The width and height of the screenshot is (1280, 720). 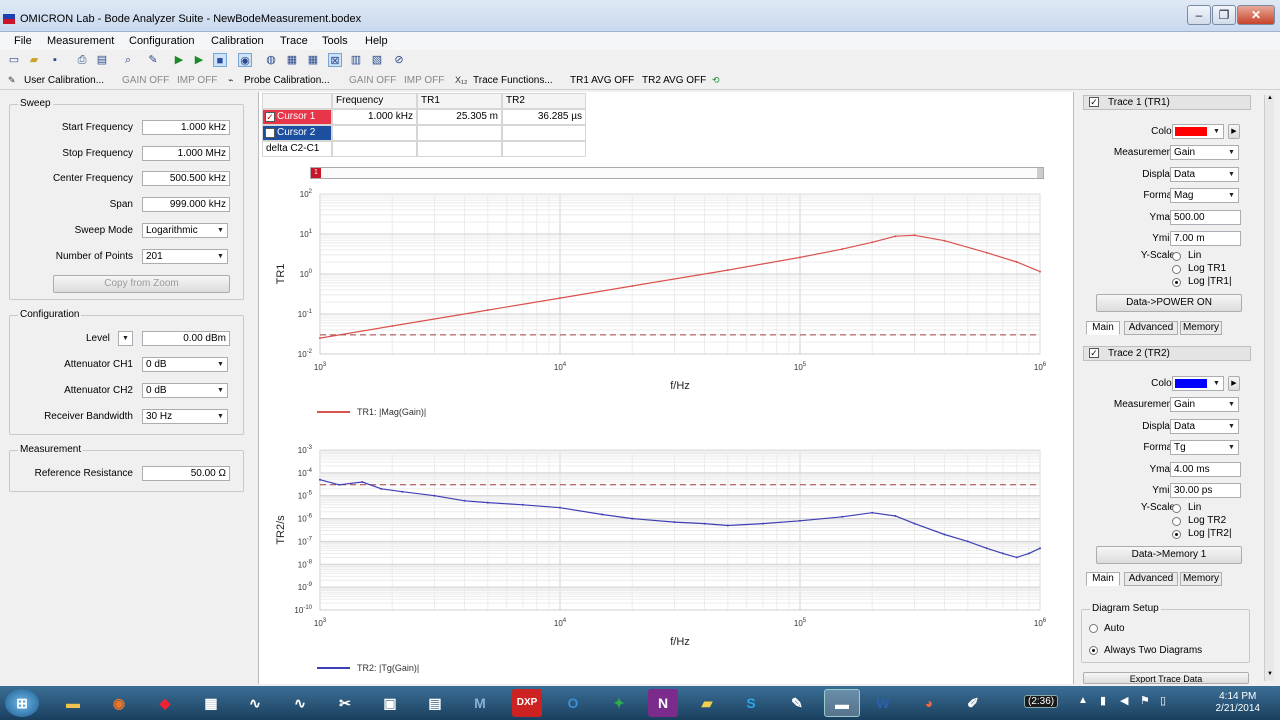 What do you see at coordinates (390, 703) in the screenshot?
I see `monitor-taskbar-icon: ▣` at bounding box center [390, 703].